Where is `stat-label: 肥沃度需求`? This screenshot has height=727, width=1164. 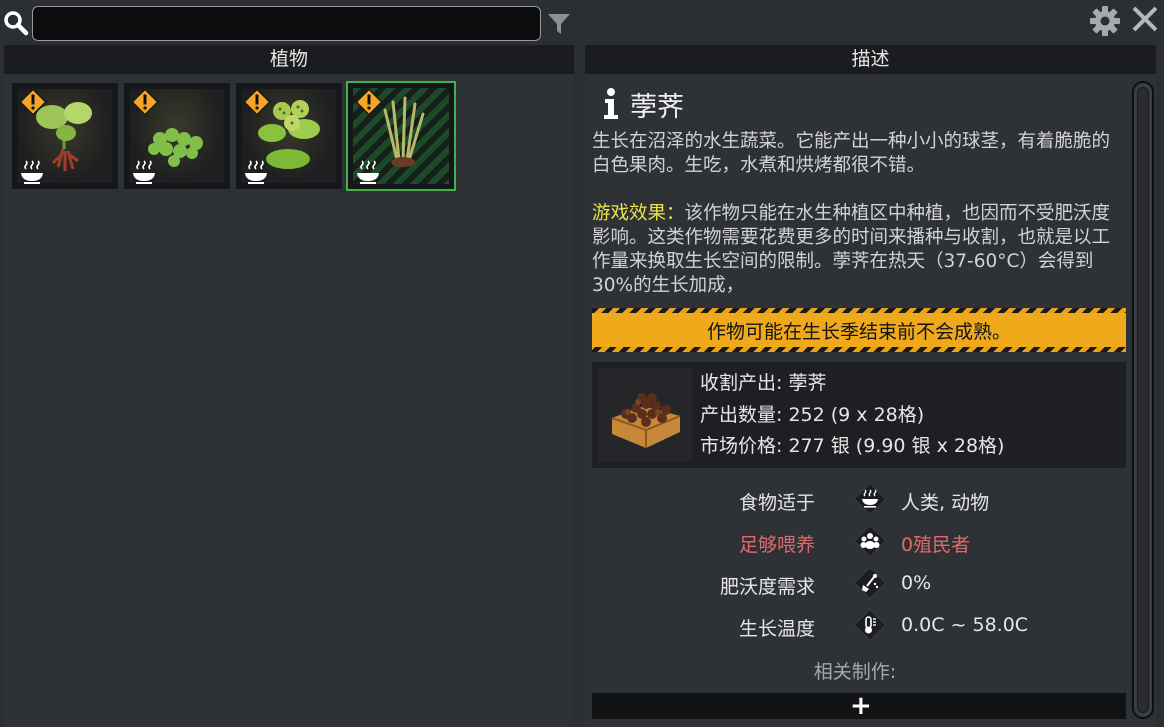
stat-label: 肥沃度需求 is located at coordinates (767, 587).